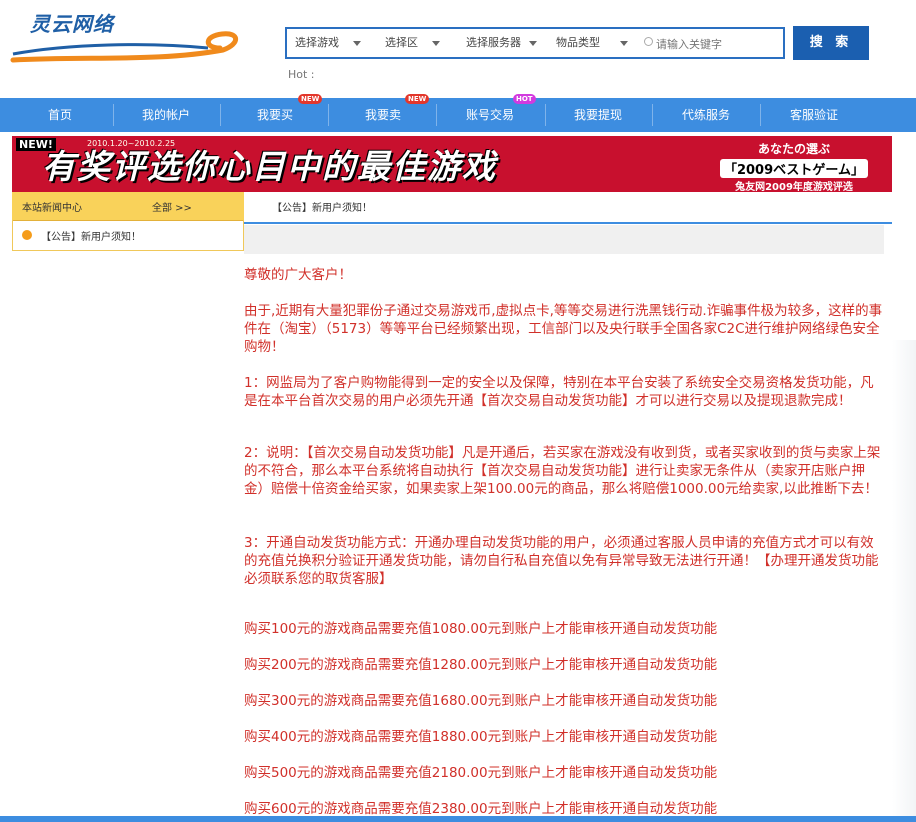 The width and height of the screenshot is (916, 822). Describe the element at coordinates (481, 629) in the screenshot. I see `price-line: 购买100元的游戏商品需要充值1080.00元到账户上才能审核开通自动发货功能` at that location.